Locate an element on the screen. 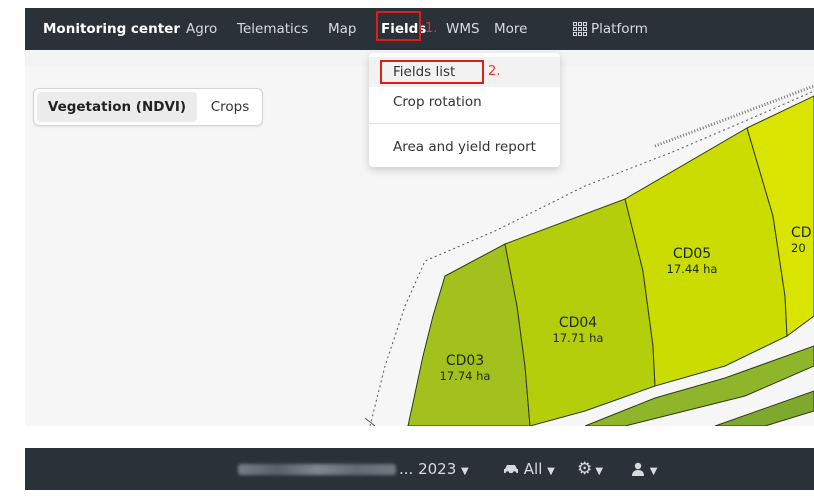 This screenshot has width=814, height=499. season-label: ... 2023 is located at coordinates (428, 469).